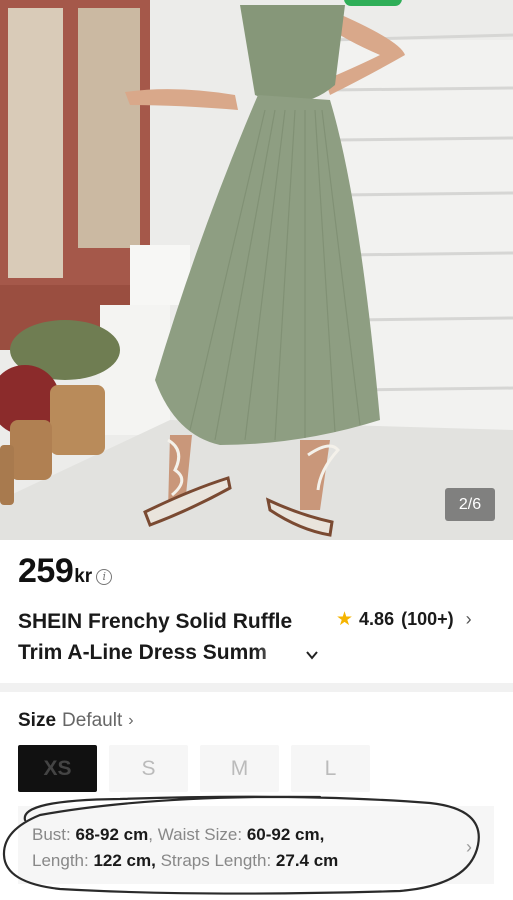 Image resolution: width=513 pixels, height=900 pixels. What do you see at coordinates (312, 655) in the screenshot?
I see `expand-title-chevron-down-icon` at bounding box center [312, 655].